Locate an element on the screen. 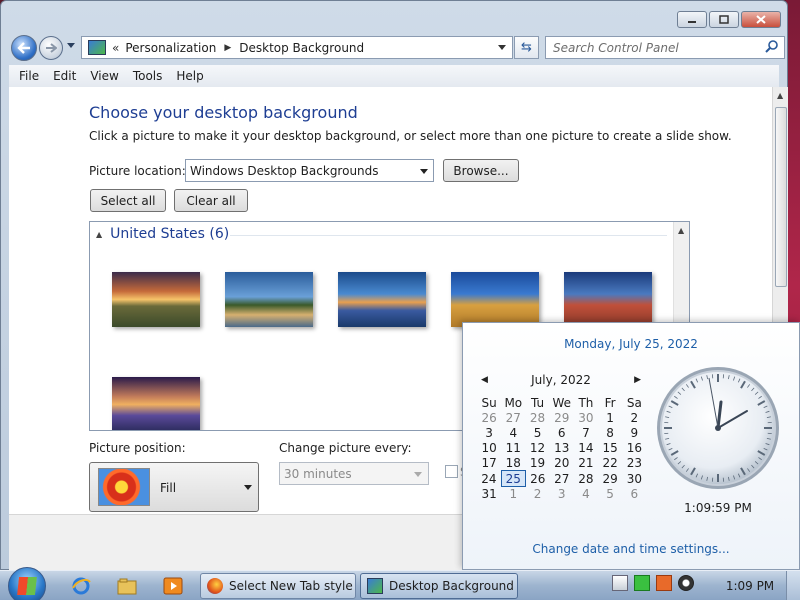 The height and width of the screenshot is (600, 800). maximize-button is located at coordinates (724, 19).